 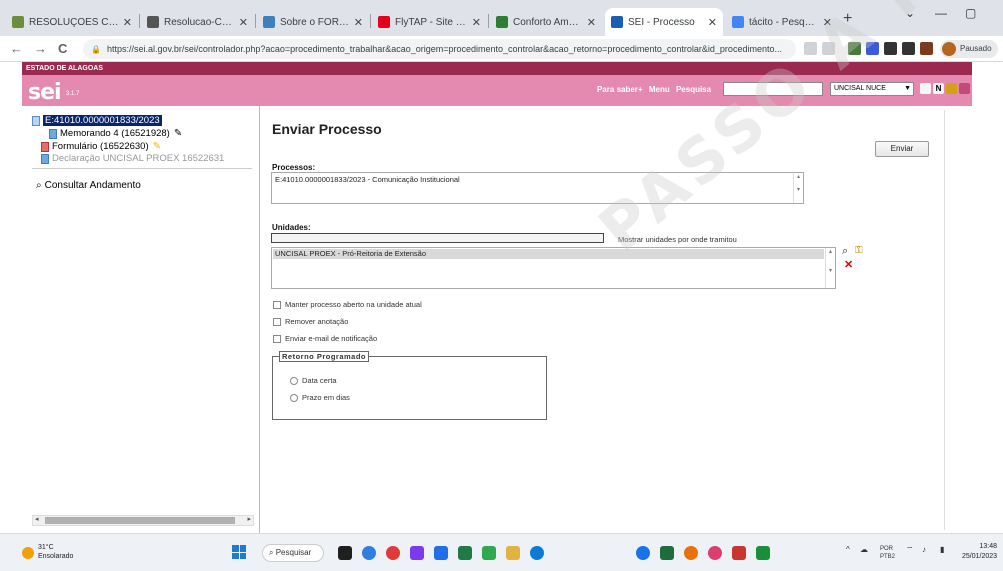 I want to click on tree-horizontal-scrollbar: ◂ ▸, so click(x=143, y=520).